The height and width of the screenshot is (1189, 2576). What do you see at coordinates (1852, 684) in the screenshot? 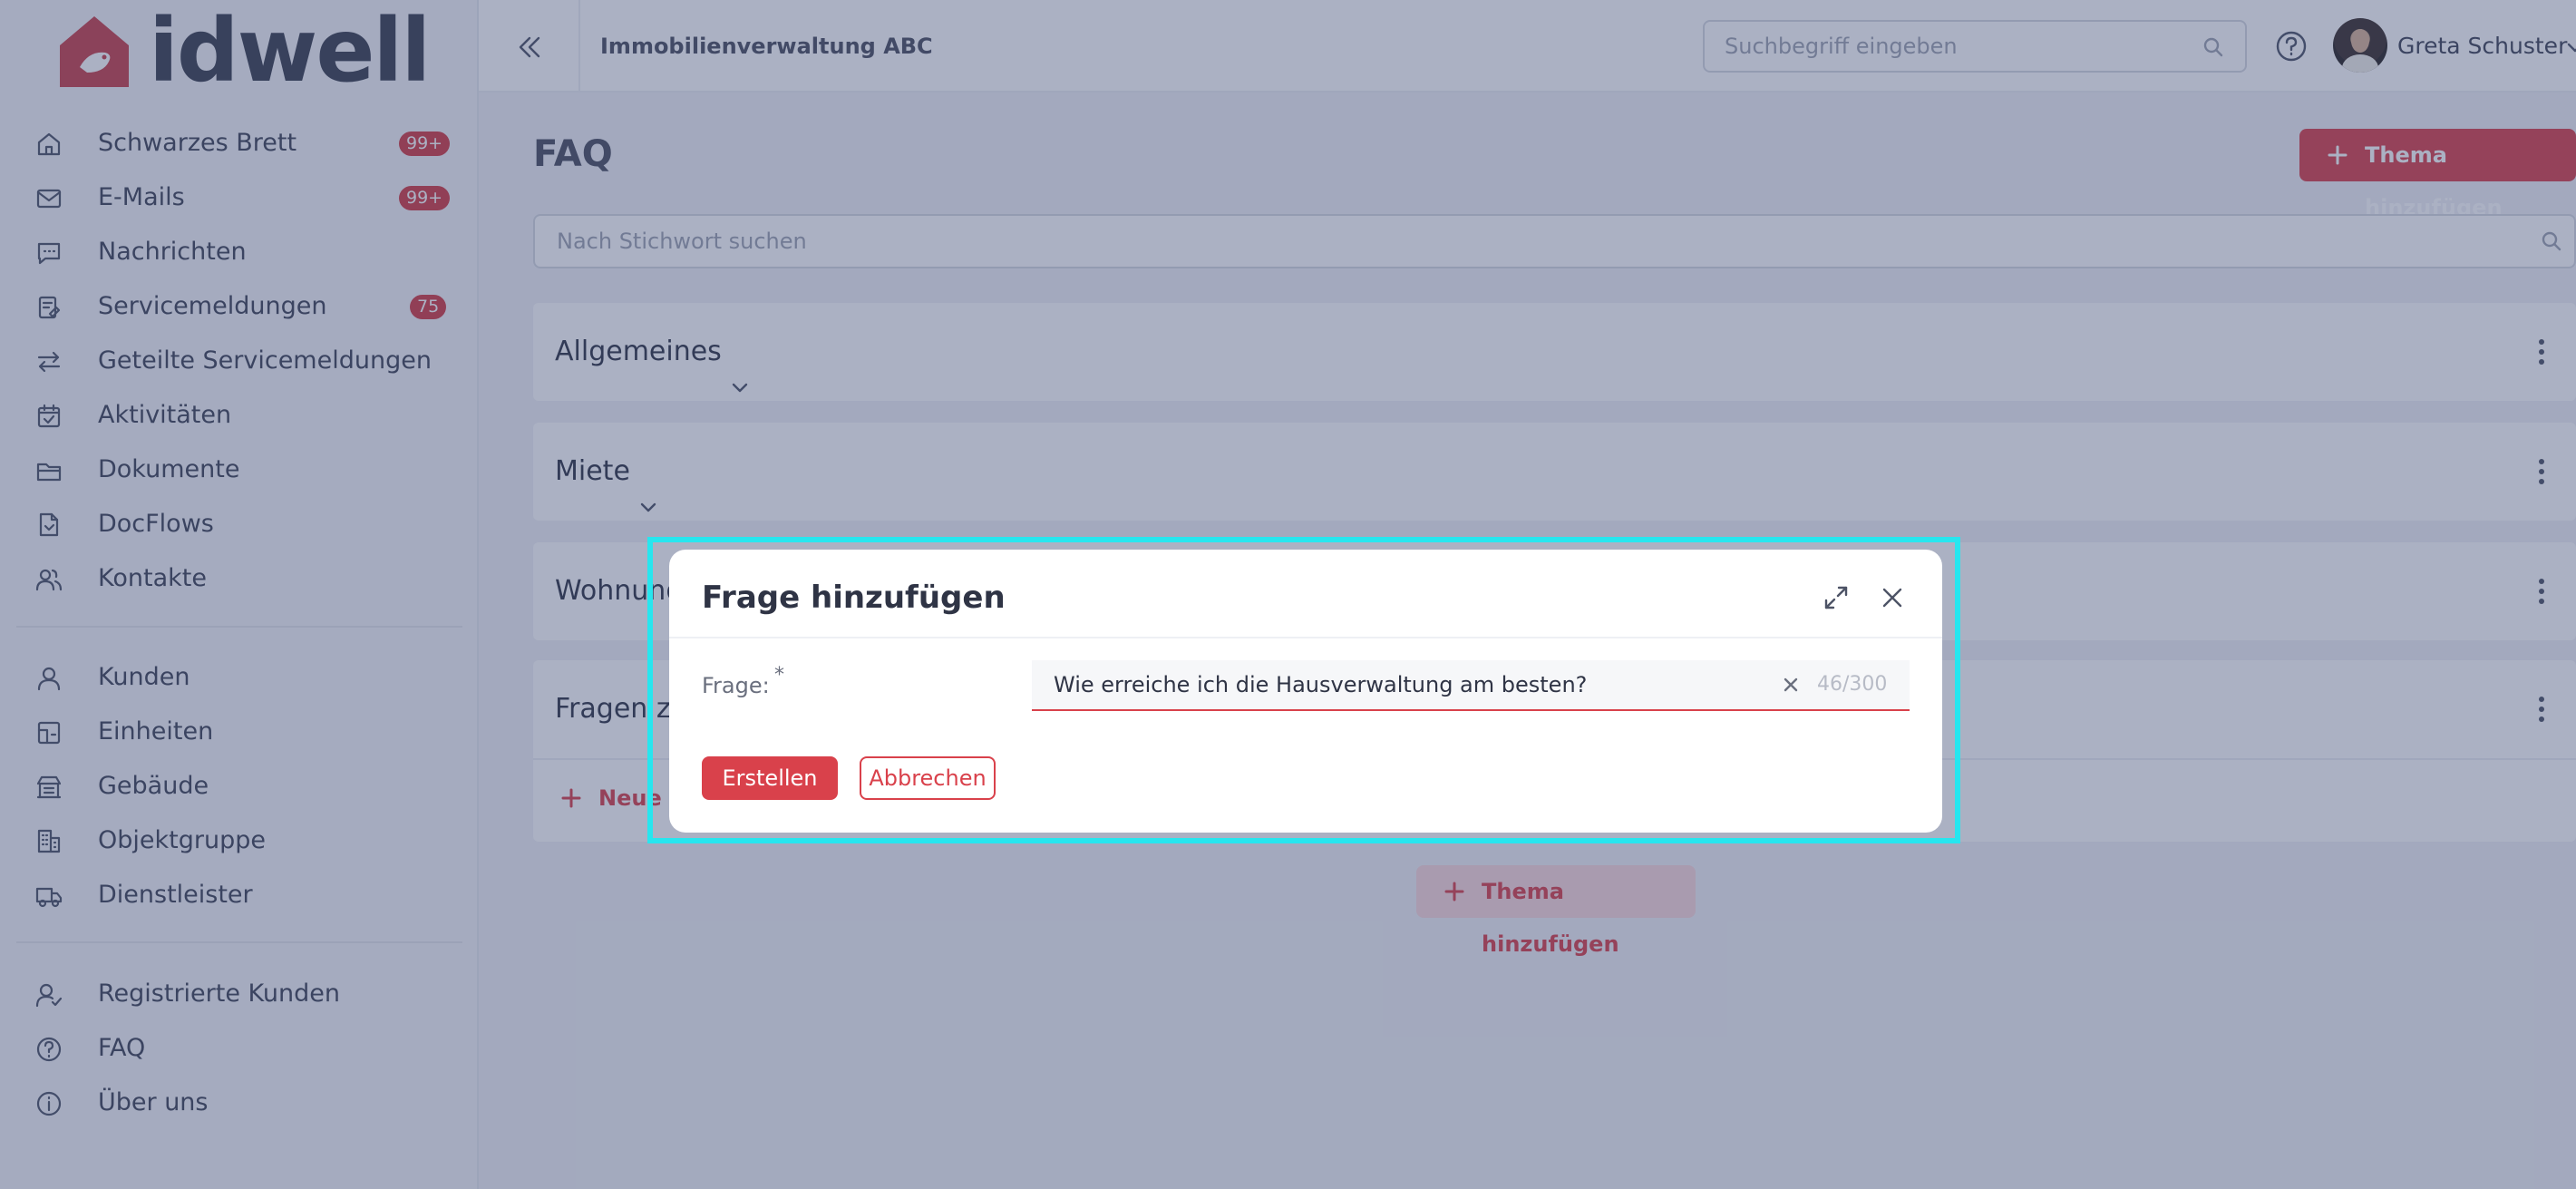
I see `character-counter: 46/300` at bounding box center [1852, 684].